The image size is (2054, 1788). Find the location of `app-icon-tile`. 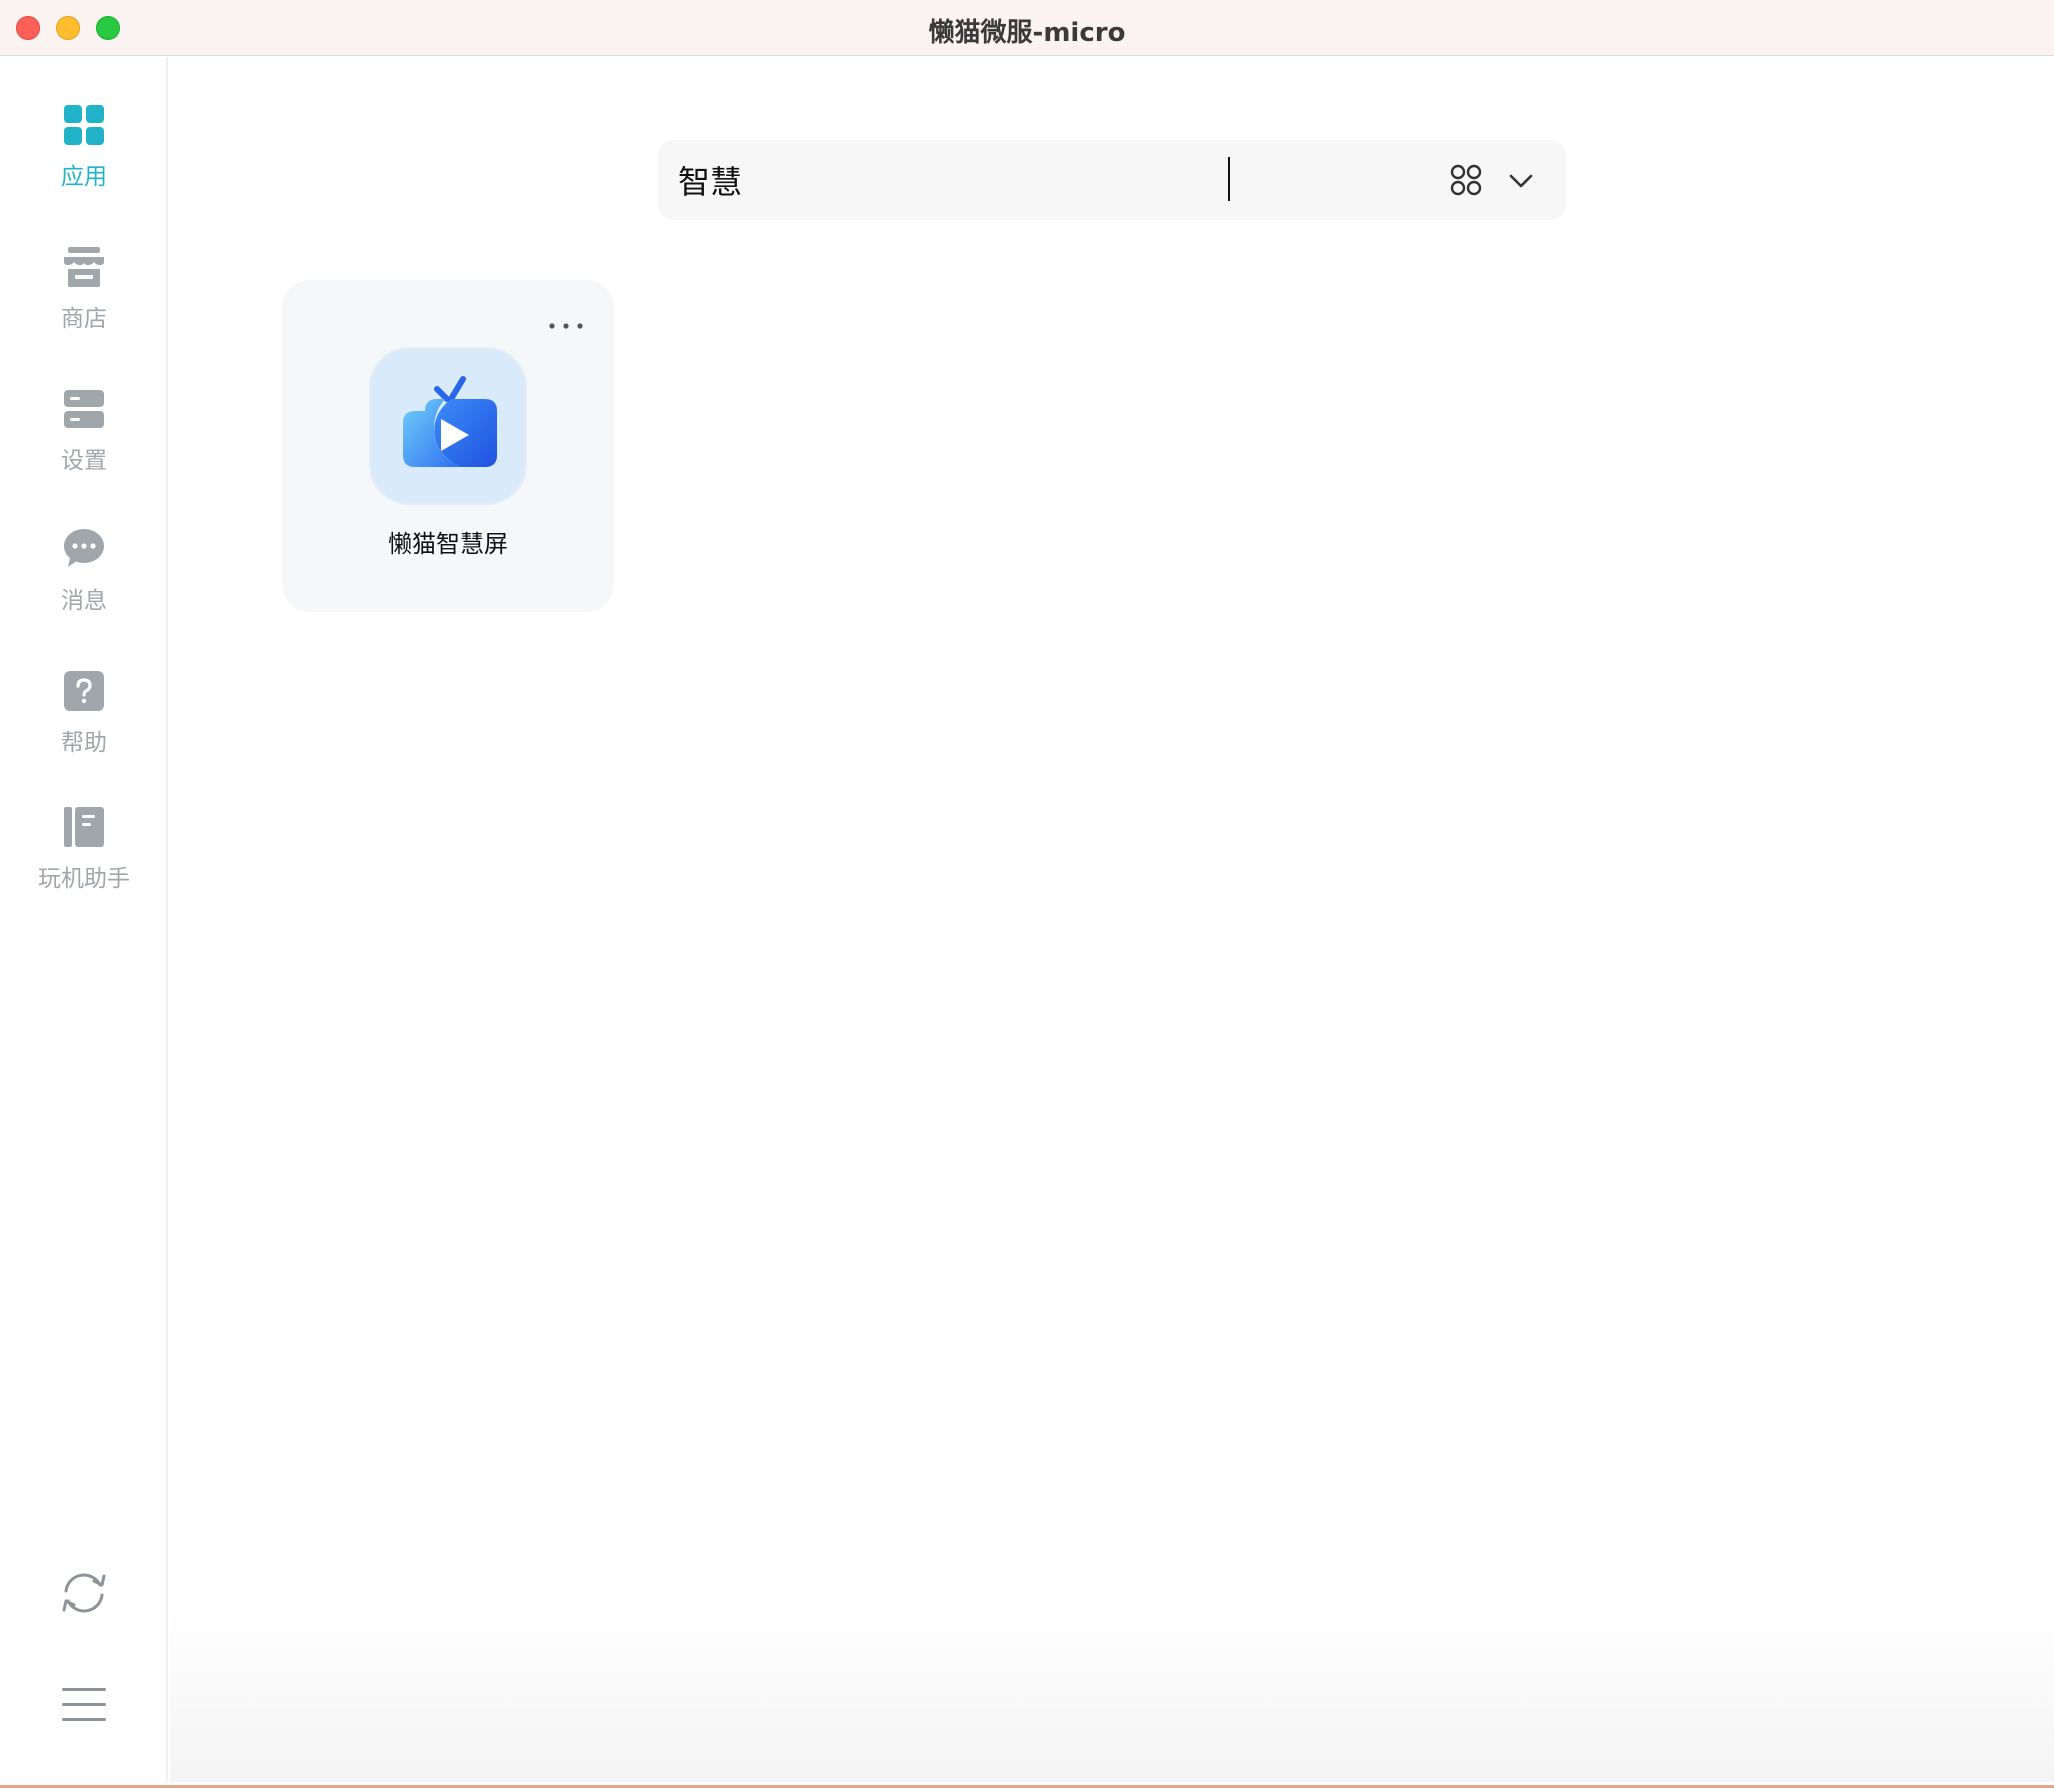

app-icon-tile is located at coordinates (448, 426).